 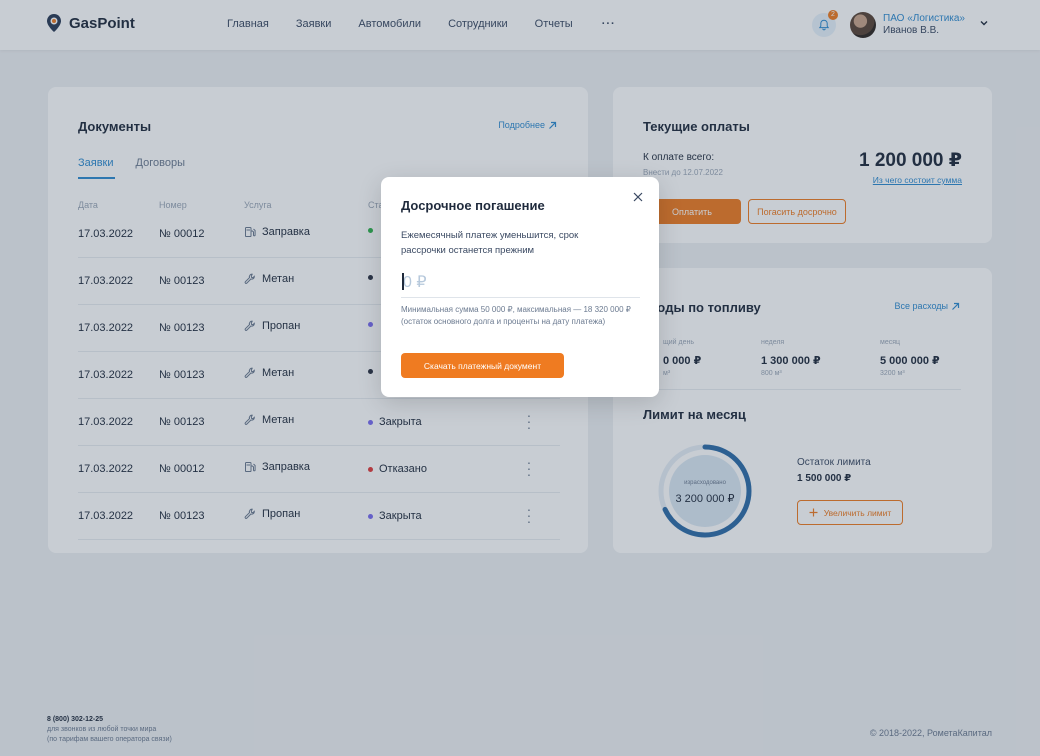 I want to click on text-caret, so click(x=403, y=281).